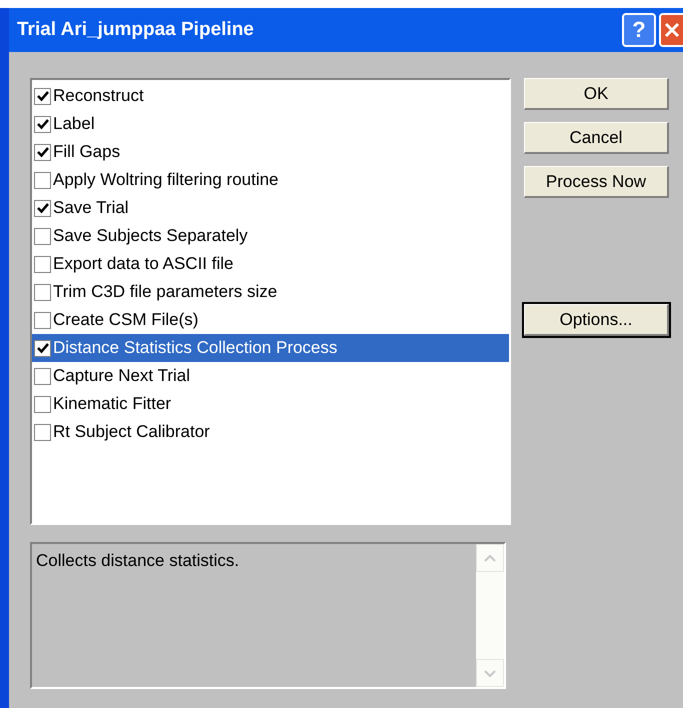 The height and width of the screenshot is (708, 683). What do you see at coordinates (596, 138) in the screenshot?
I see `dialog-button: Cancel` at bounding box center [596, 138].